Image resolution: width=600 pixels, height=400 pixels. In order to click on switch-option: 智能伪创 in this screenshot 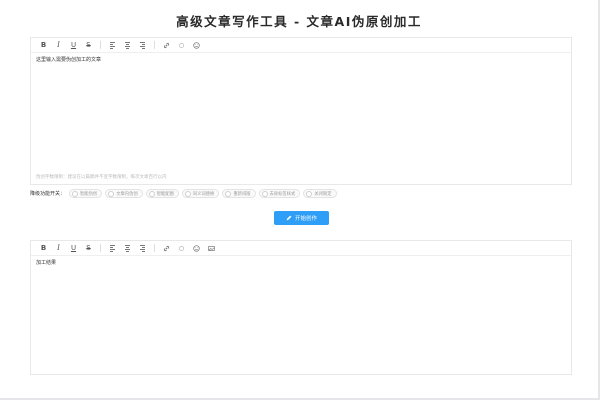, I will do `click(86, 193)`.